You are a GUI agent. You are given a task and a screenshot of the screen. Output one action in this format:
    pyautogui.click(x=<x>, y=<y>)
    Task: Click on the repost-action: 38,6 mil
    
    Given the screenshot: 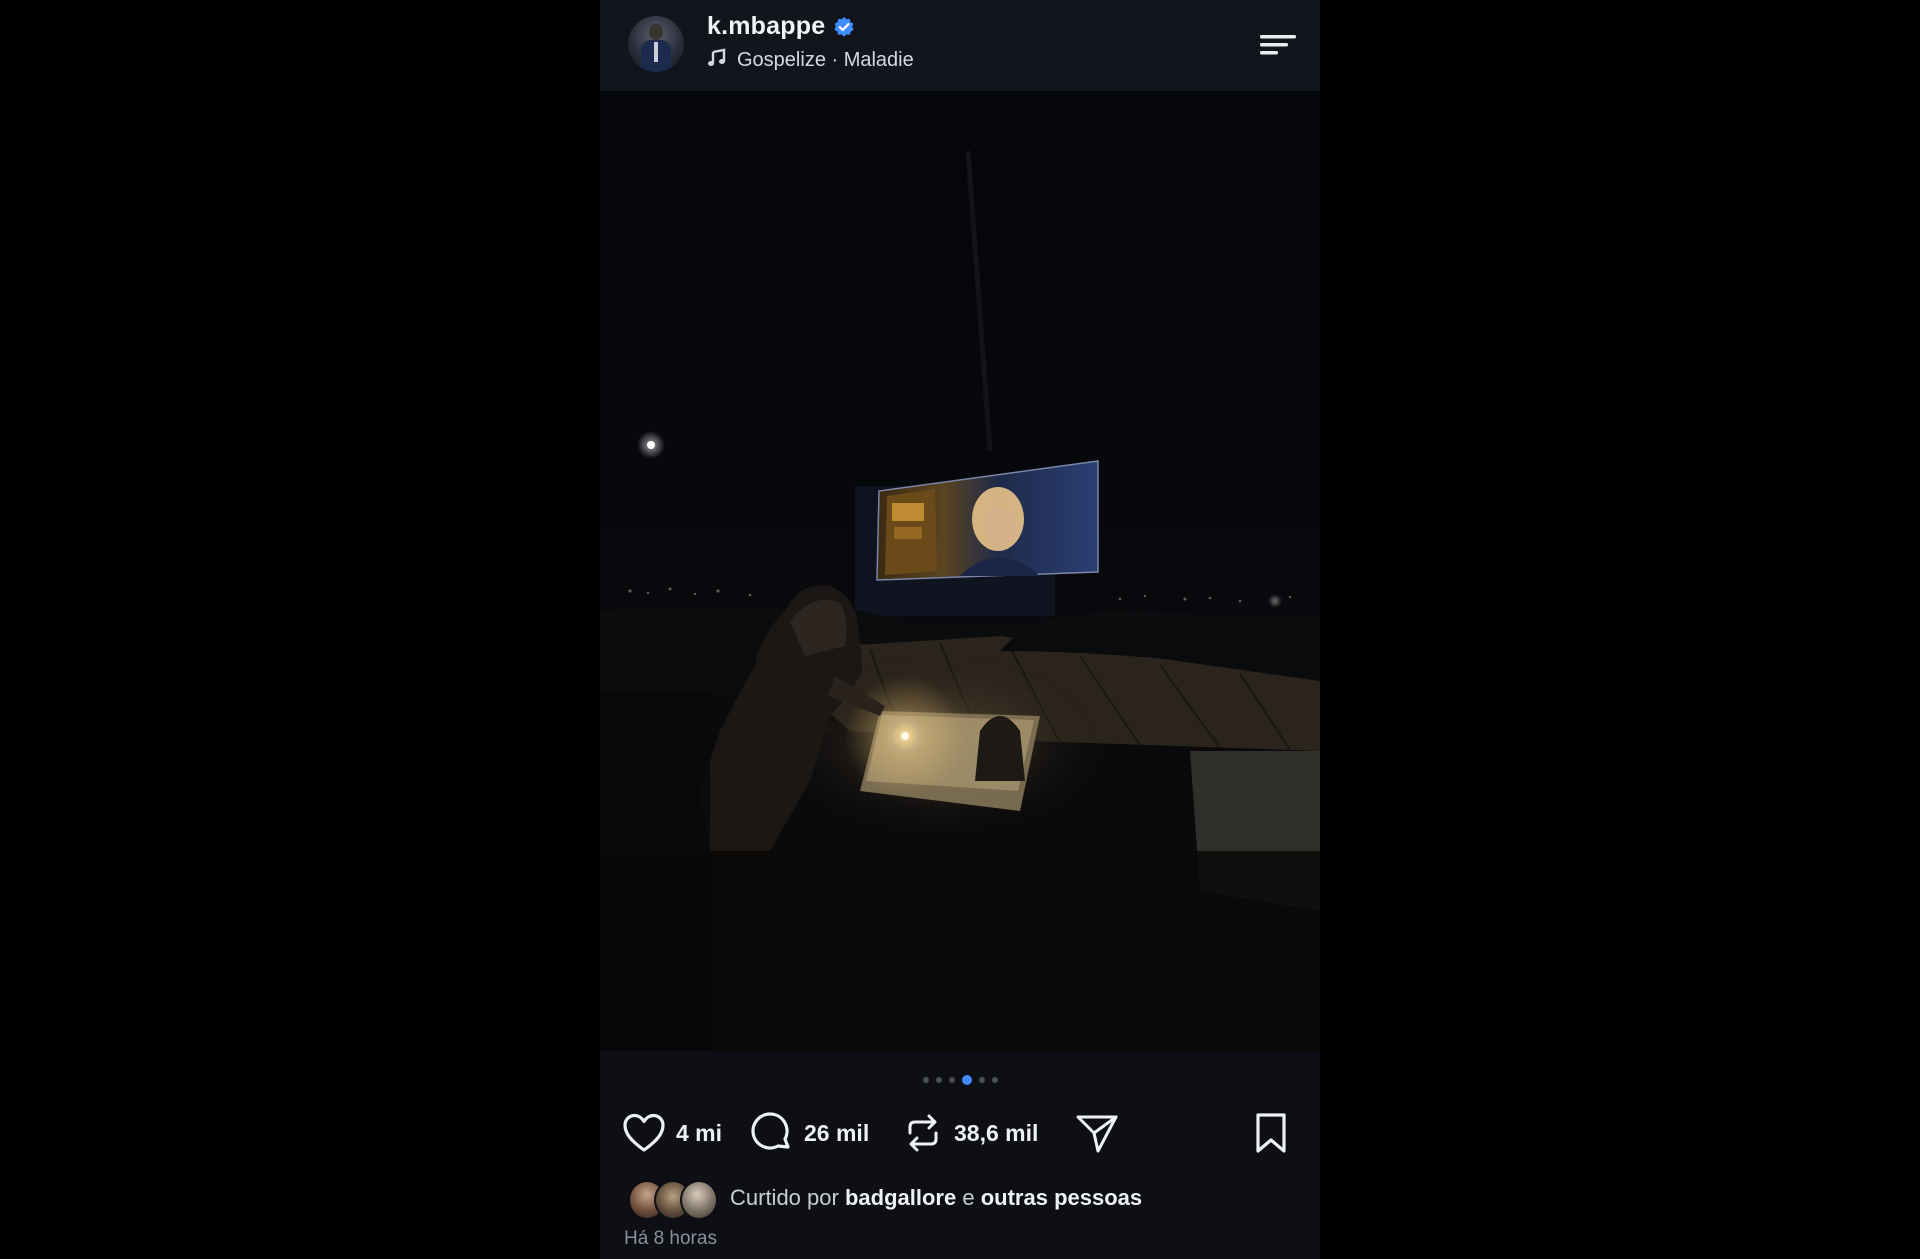 What is the action you would take?
    pyautogui.click(x=970, y=1133)
    